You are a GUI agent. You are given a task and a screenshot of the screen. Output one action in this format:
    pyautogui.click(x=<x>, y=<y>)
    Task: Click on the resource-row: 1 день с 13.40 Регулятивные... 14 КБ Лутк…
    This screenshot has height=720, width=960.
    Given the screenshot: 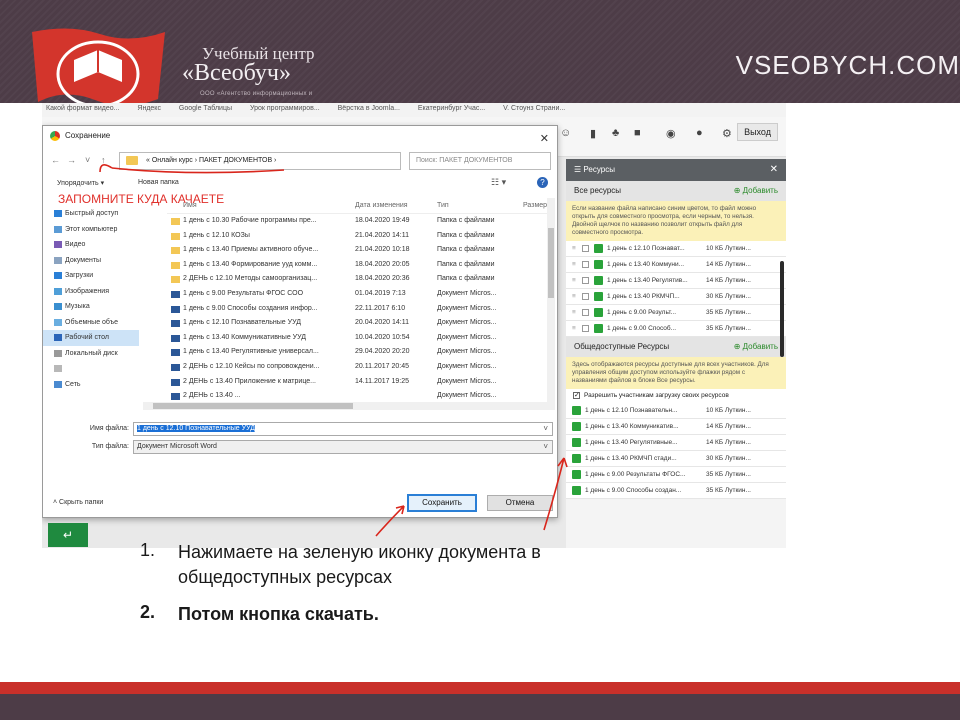 What is the action you would take?
    pyautogui.click(x=676, y=443)
    